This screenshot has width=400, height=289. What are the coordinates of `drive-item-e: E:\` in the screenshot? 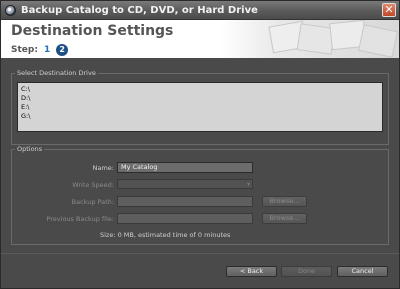 It's located at (200, 107).